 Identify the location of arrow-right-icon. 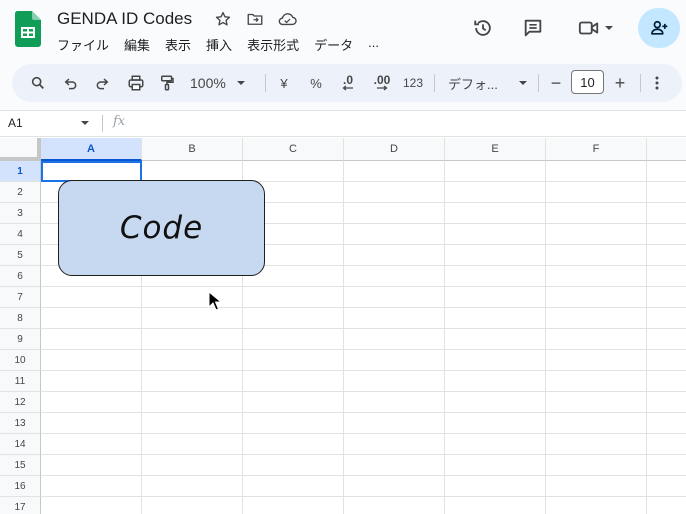
(382, 88).